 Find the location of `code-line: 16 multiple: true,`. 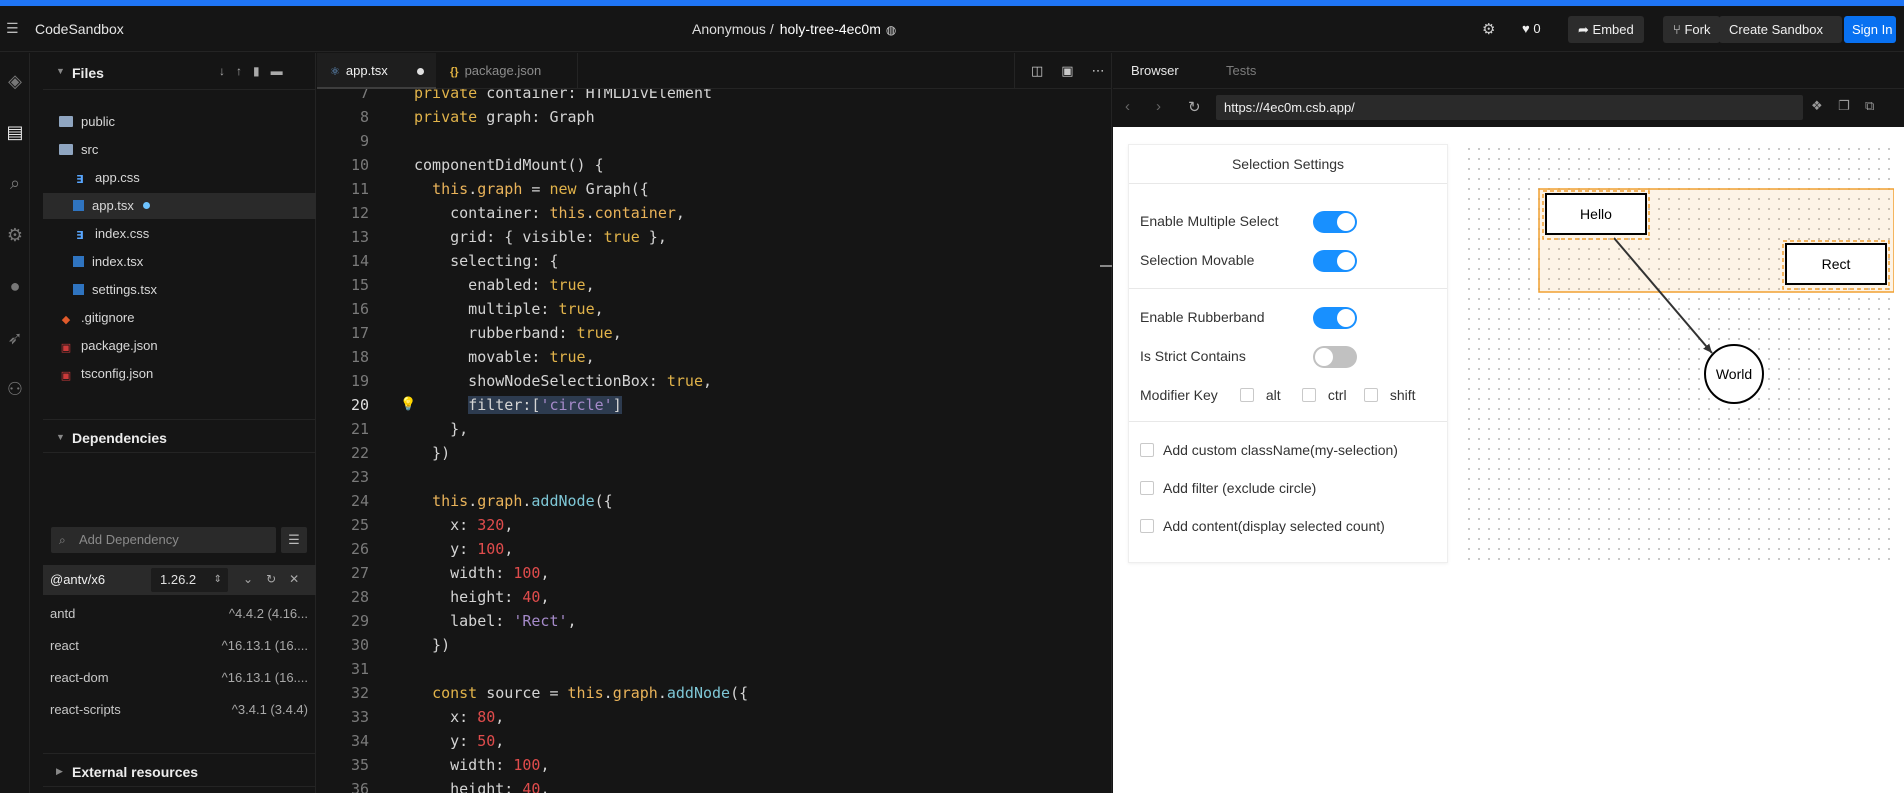

code-line: 16 multiple: true, is located at coordinates (714, 309).